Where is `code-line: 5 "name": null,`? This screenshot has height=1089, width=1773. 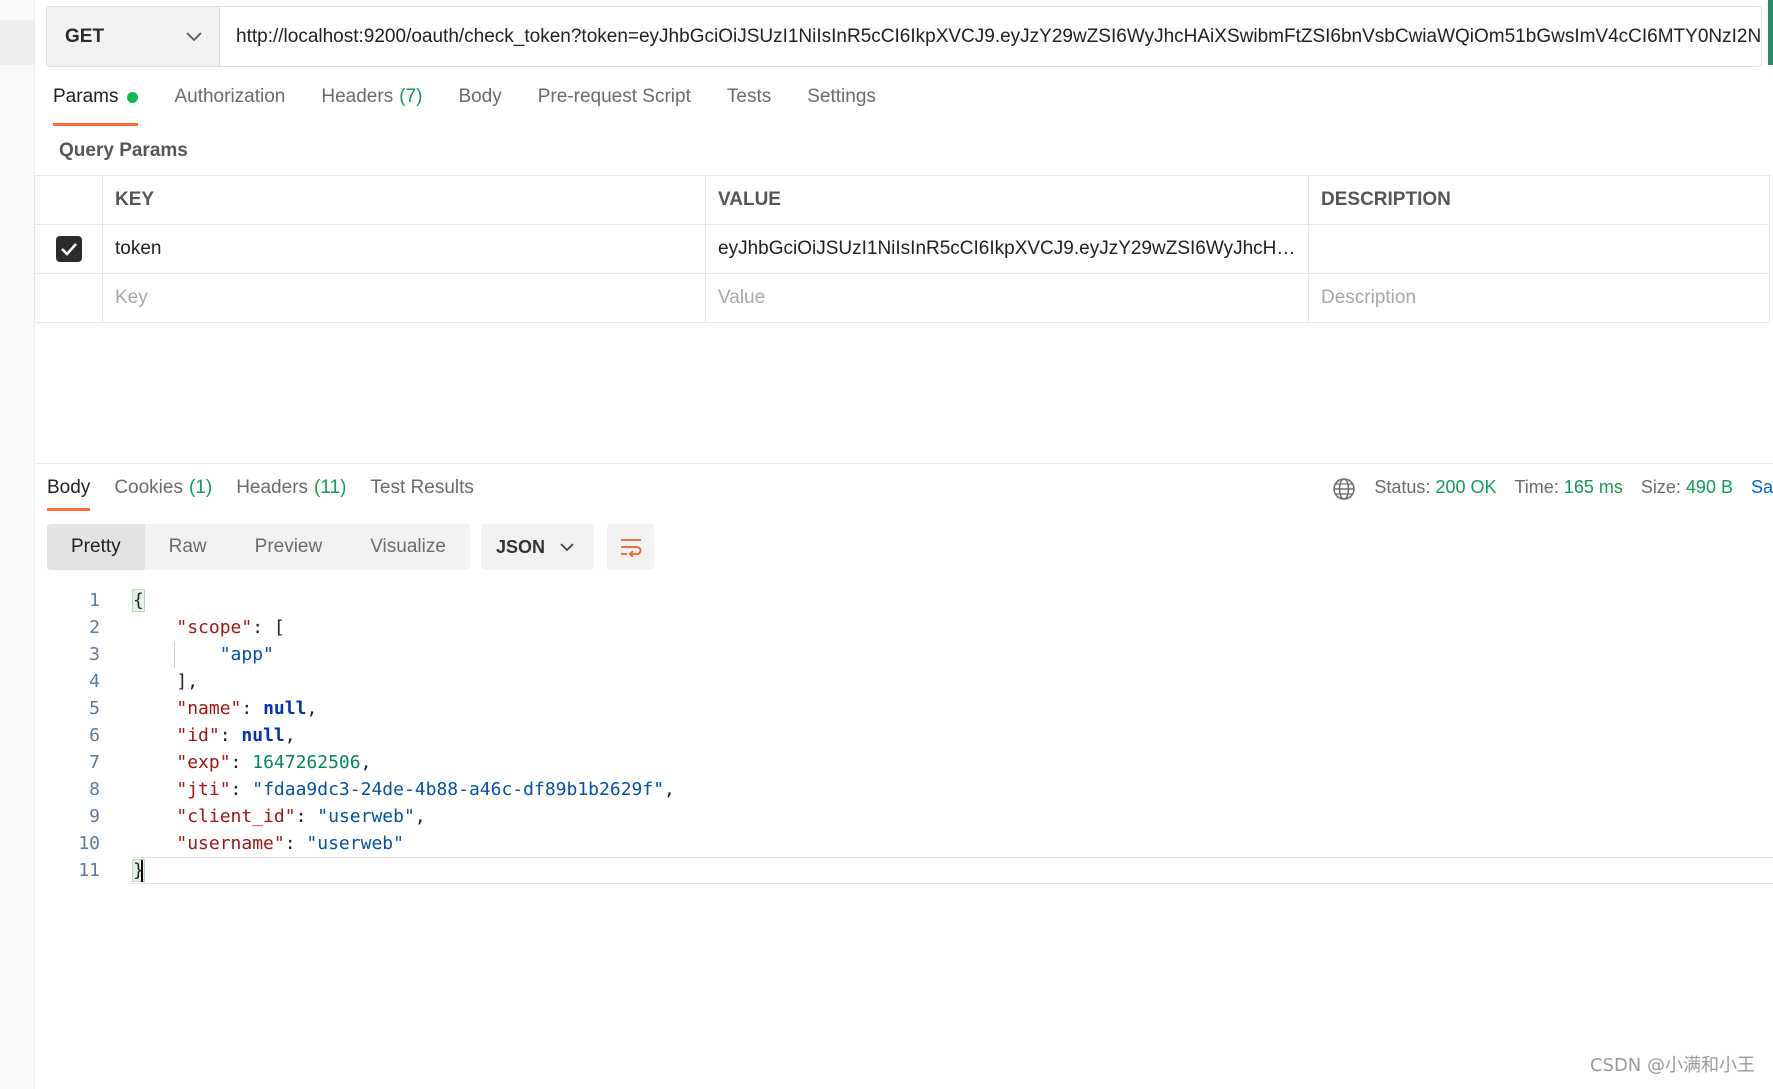
code-line: 5 "name": null, is located at coordinates (911, 708).